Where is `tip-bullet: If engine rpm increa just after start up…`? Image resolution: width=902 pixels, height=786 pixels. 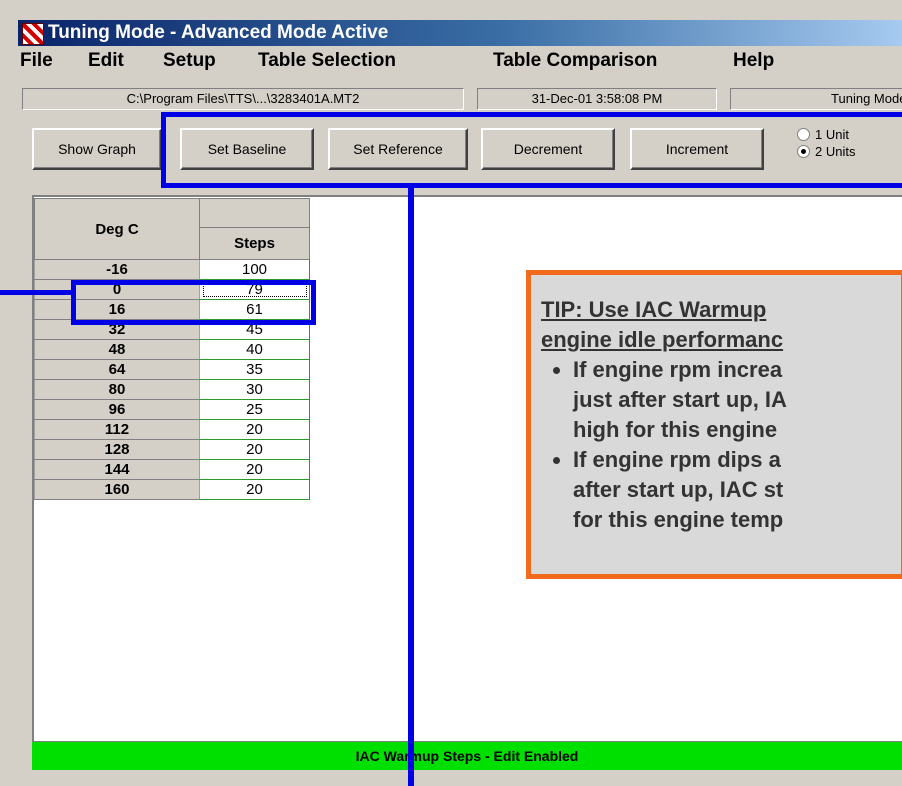
tip-bullet: If engine rpm increa just after start up… is located at coordinates (737, 400).